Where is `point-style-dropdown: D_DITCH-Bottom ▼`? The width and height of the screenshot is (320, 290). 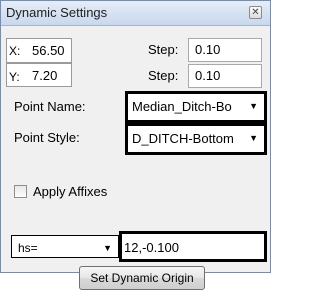 point-style-dropdown: D_DITCH-Bottom ▼ is located at coordinates (196, 139).